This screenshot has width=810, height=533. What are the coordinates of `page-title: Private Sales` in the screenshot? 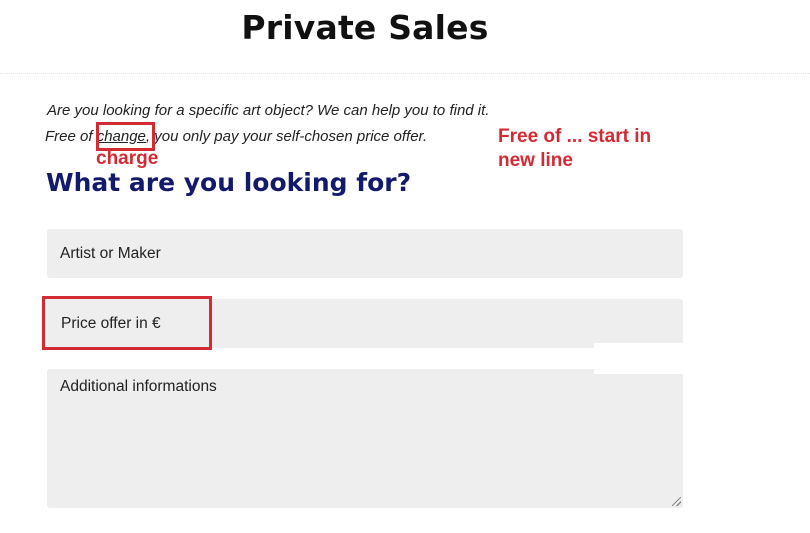 It's located at (365, 27).